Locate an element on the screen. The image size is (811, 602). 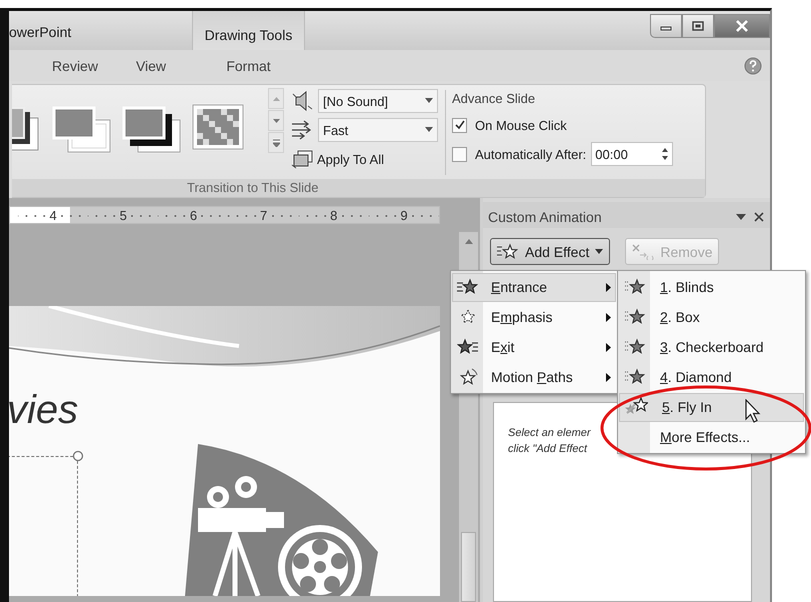
menu-item: Emphasis is located at coordinates (534, 317).